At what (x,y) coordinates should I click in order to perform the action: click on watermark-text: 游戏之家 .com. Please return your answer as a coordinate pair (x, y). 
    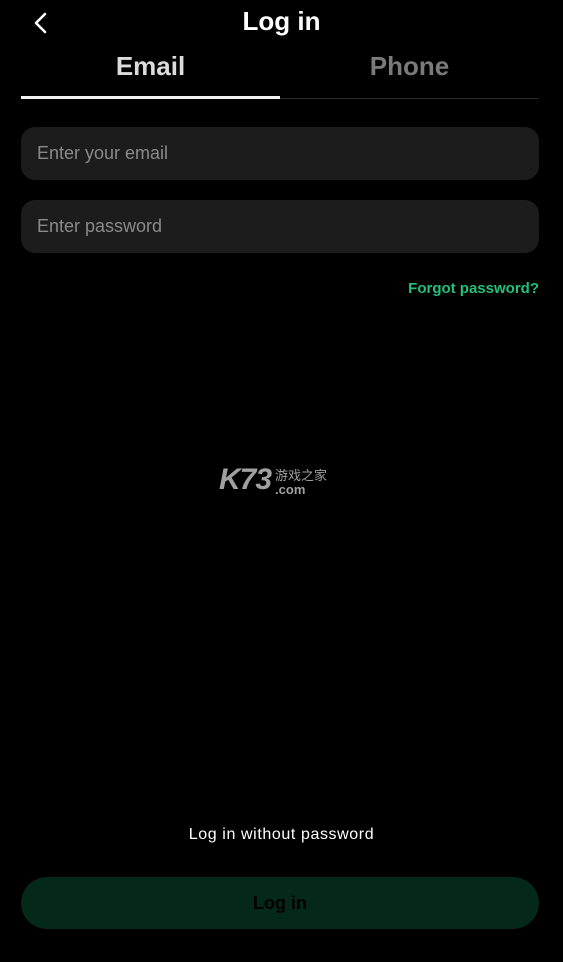
    Looking at the image, I should click on (301, 483).